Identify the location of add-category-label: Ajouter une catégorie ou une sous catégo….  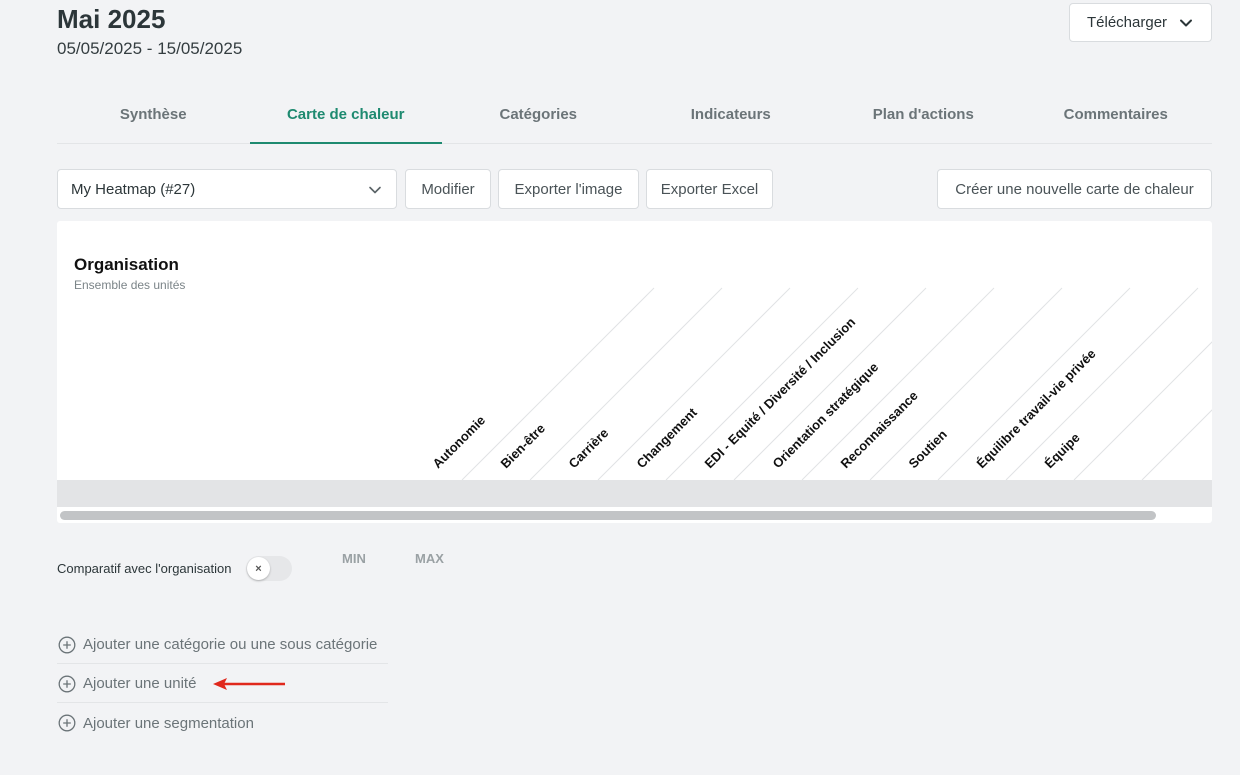
(230, 644).